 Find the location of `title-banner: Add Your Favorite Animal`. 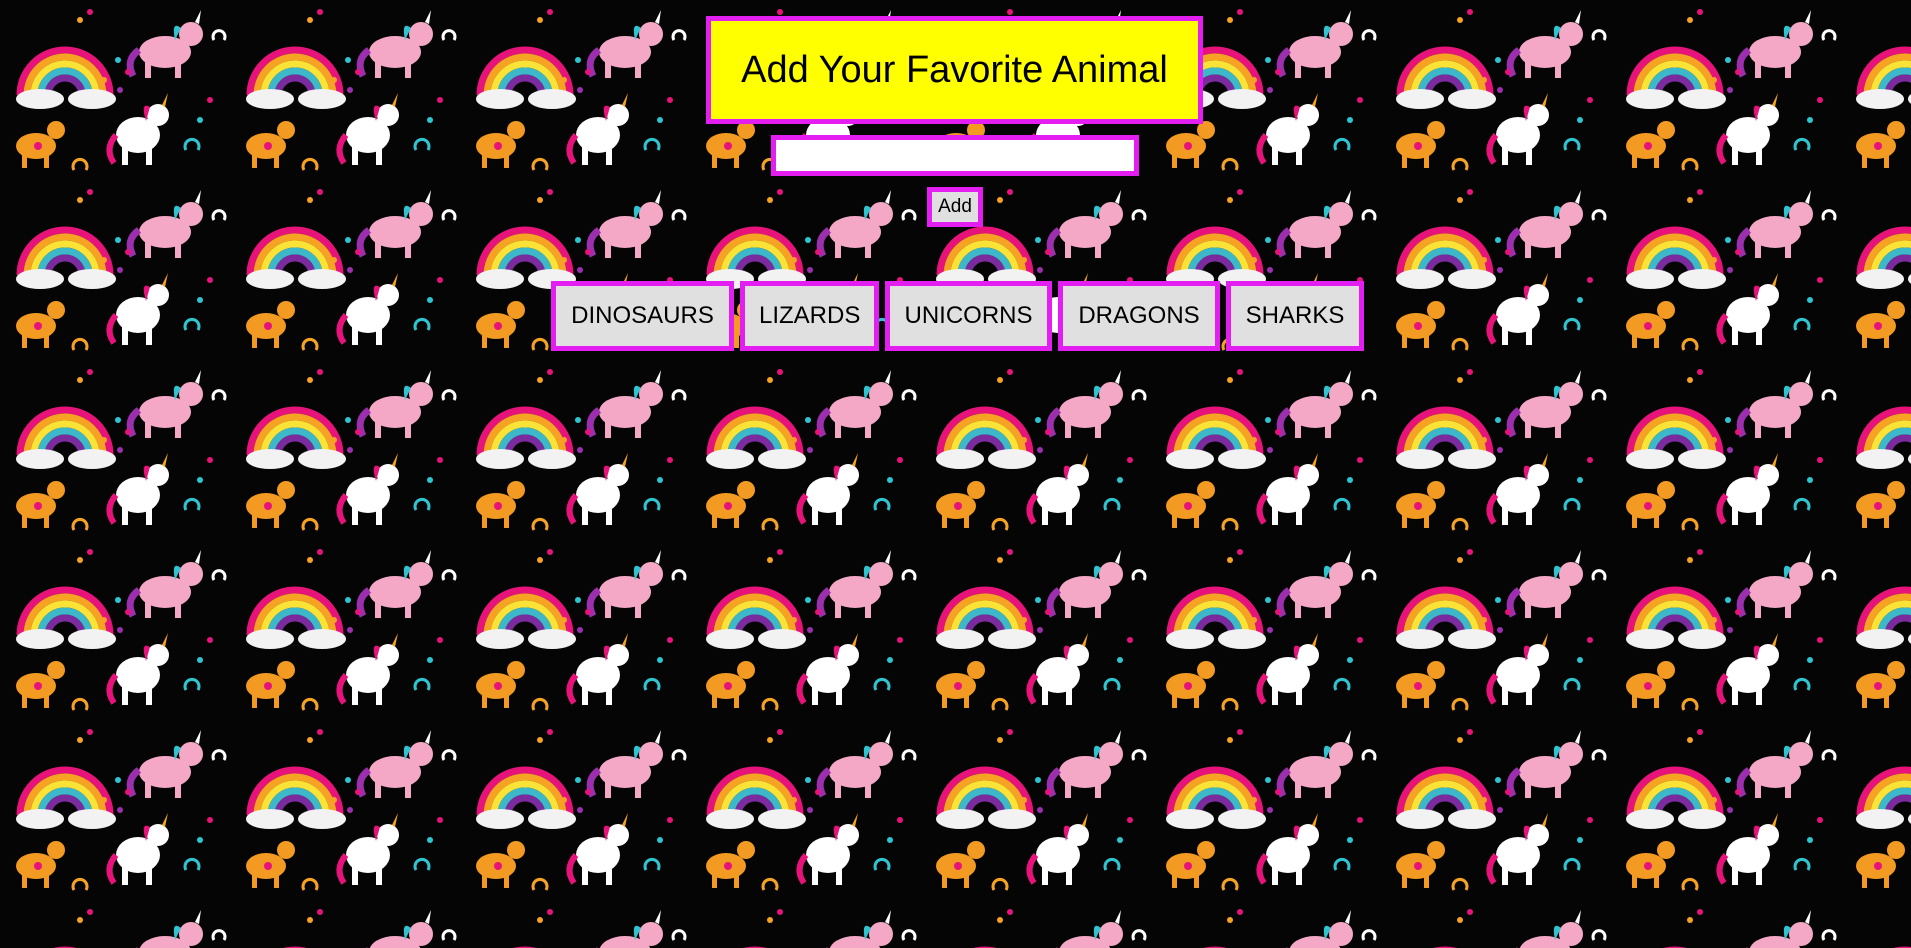

title-banner: Add Your Favorite Animal is located at coordinates (954, 70).